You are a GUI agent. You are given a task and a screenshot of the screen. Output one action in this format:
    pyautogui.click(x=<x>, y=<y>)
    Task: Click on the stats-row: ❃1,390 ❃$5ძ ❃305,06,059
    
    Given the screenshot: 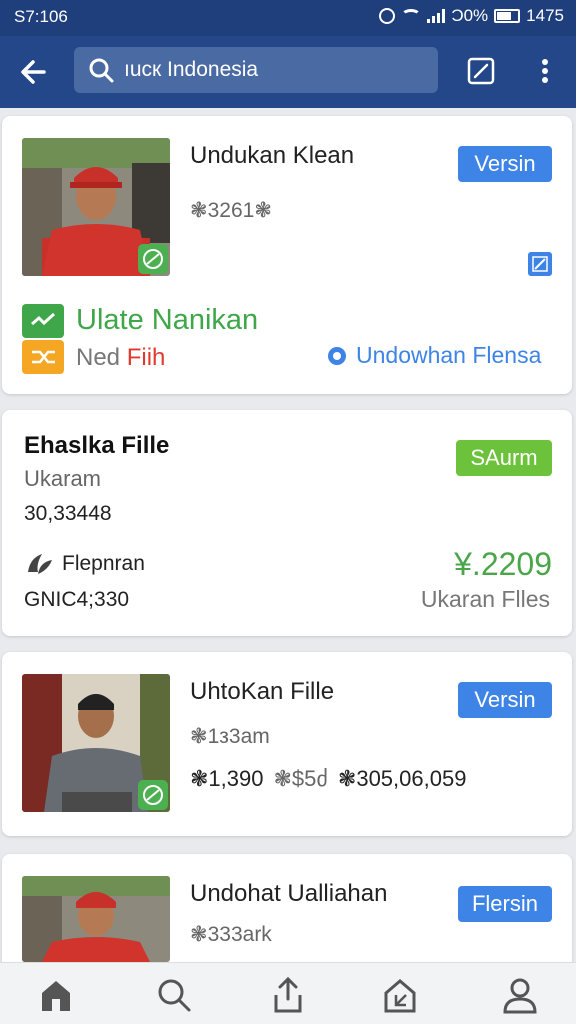 What is the action you would take?
    pyautogui.click(x=328, y=779)
    